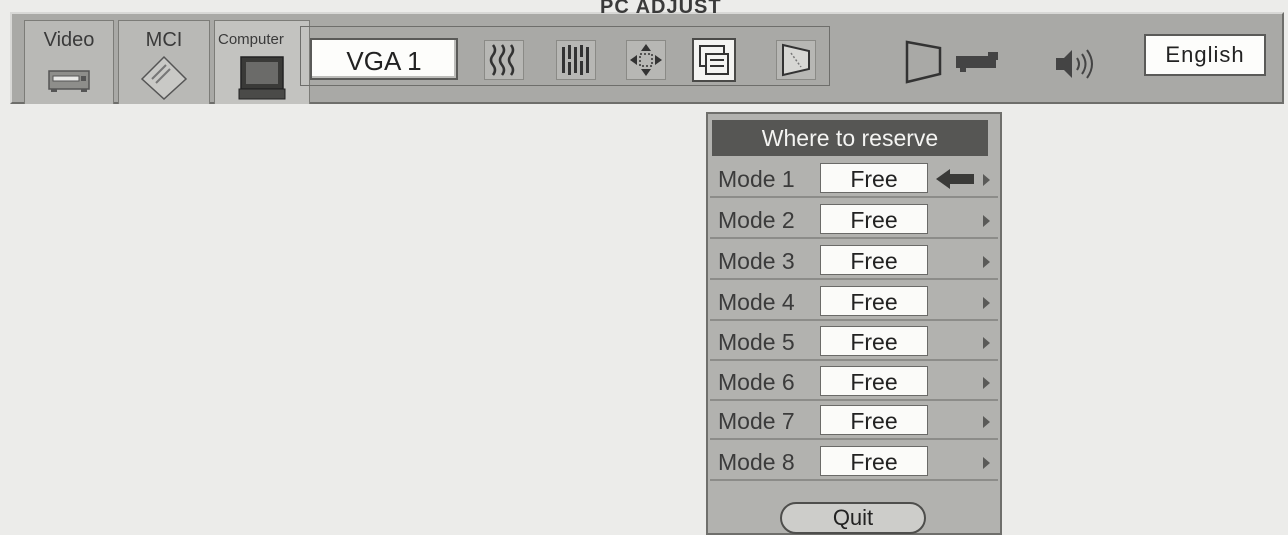  What do you see at coordinates (1205, 55) in the screenshot?
I see `language-button: English` at bounding box center [1205, 55].